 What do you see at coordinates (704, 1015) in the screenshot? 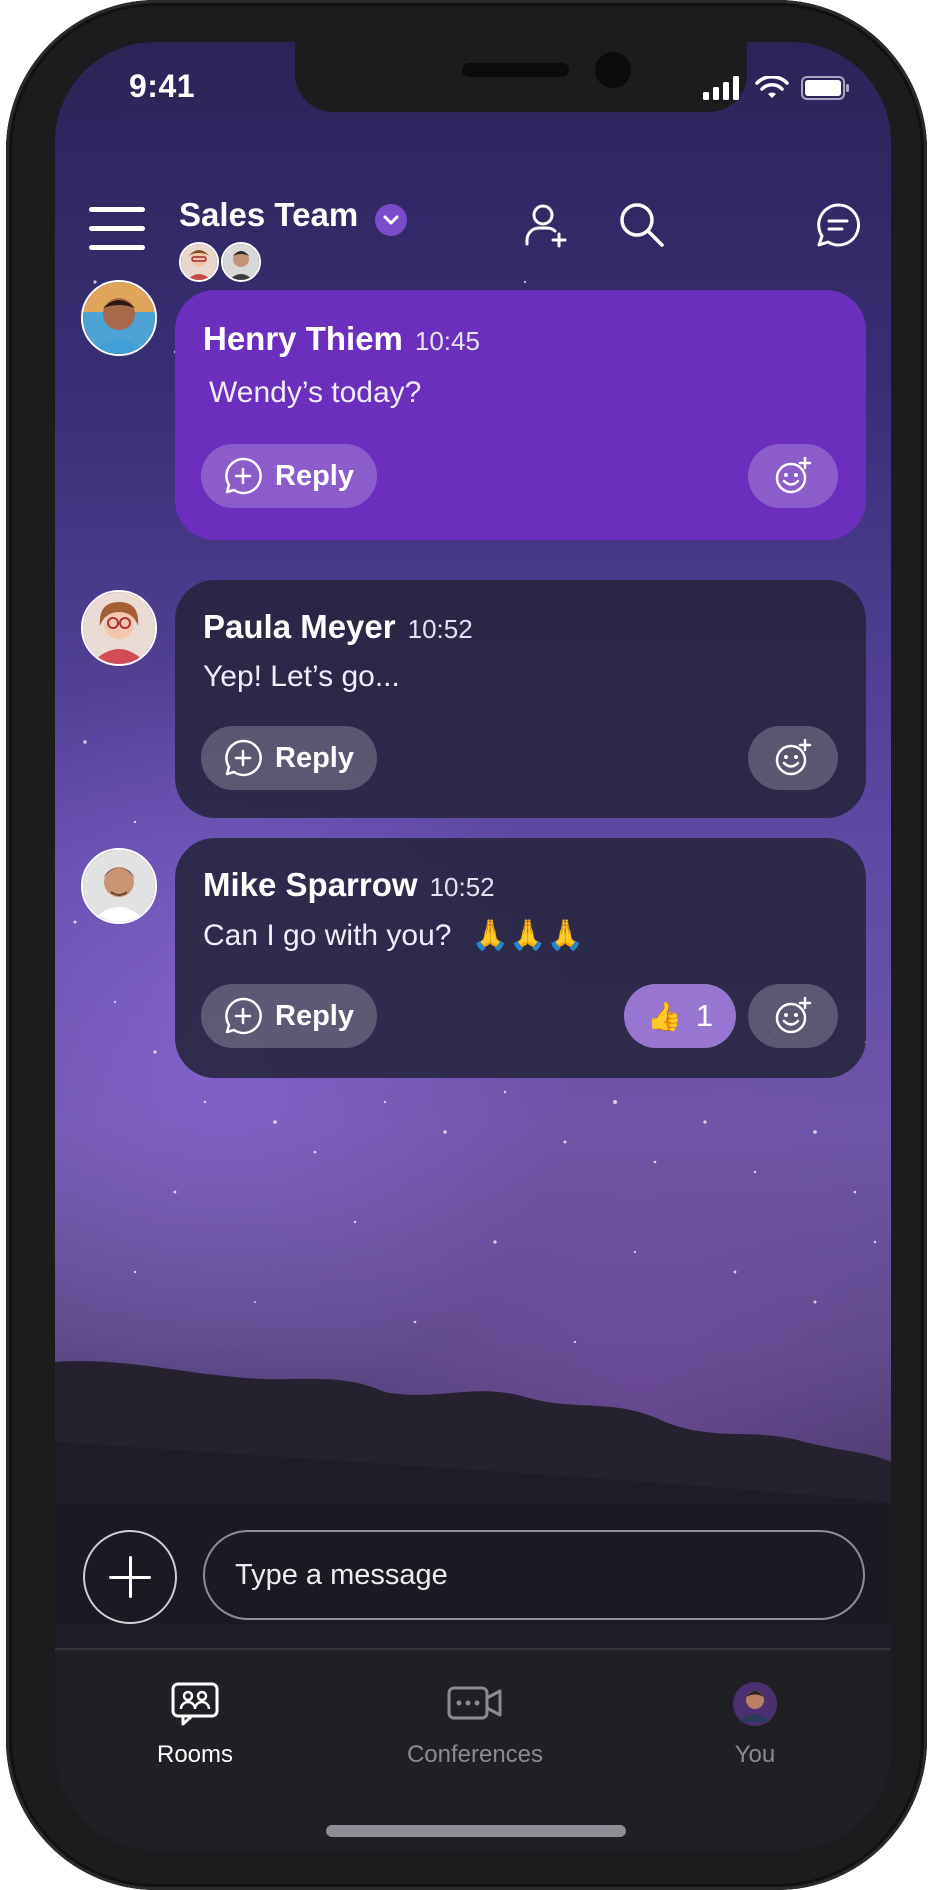
I see `reaction-count: 1` at bounding box center [704, 1015].